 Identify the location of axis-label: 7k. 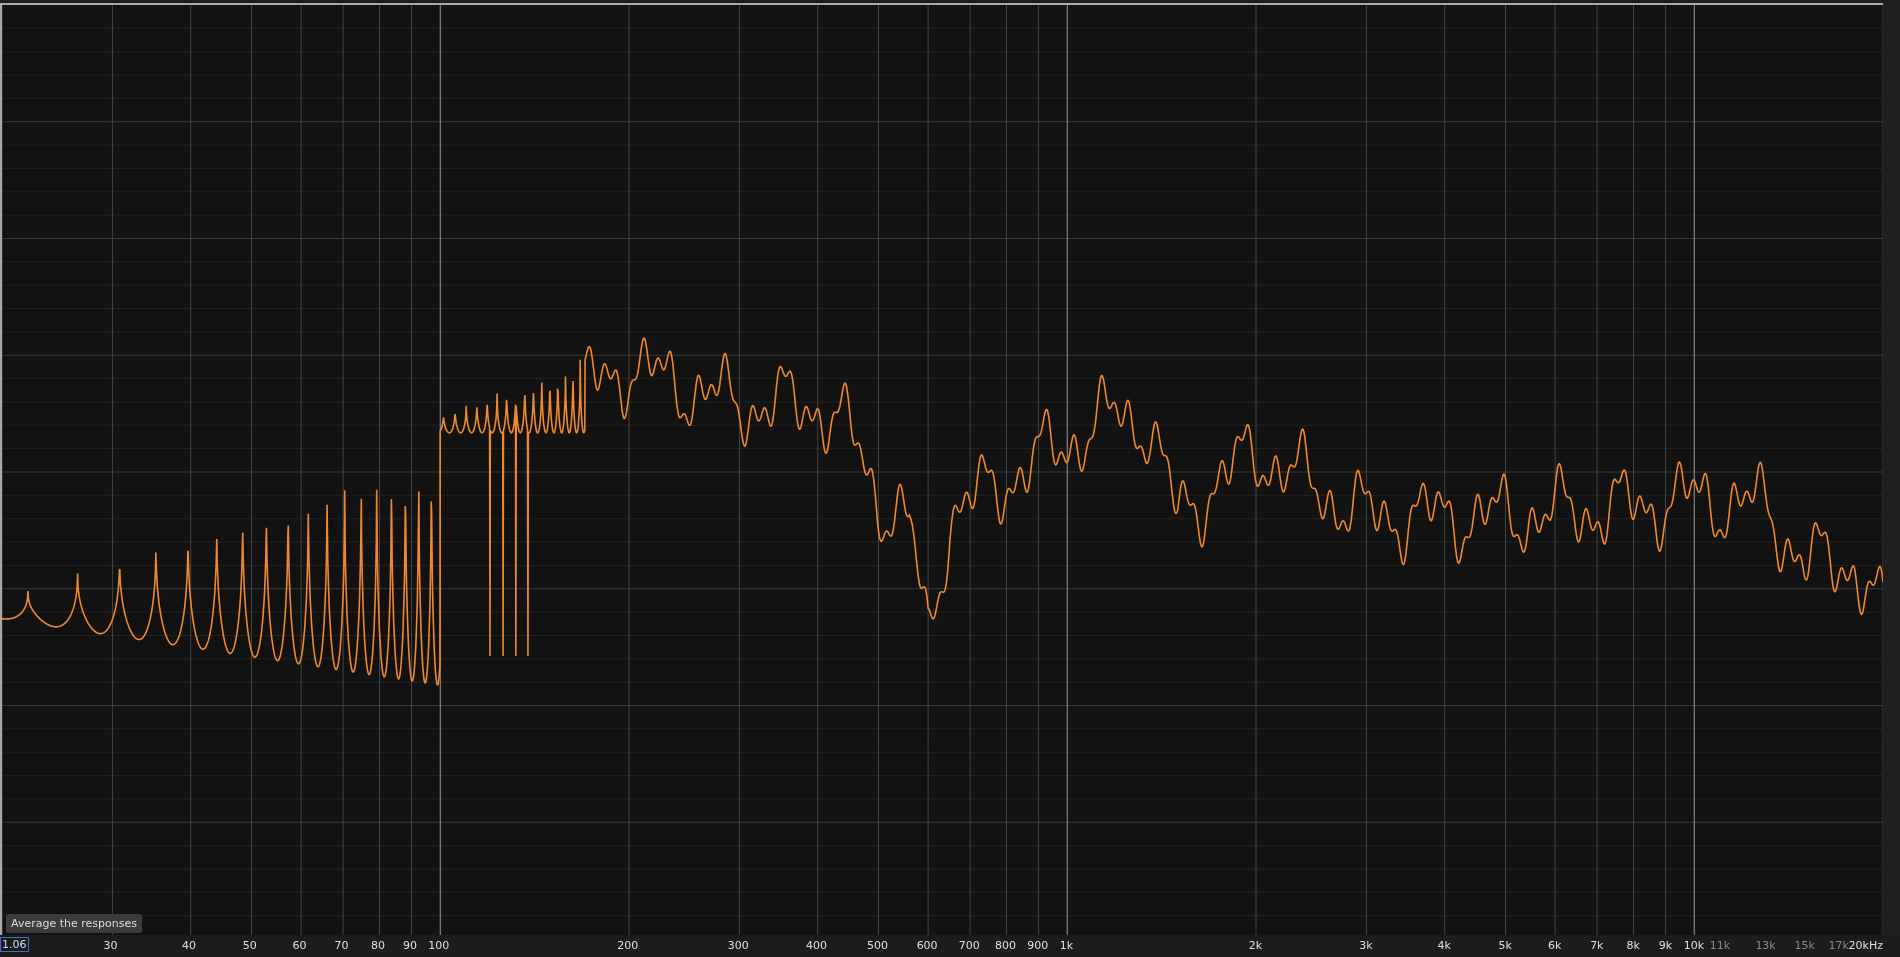
(1597, 945).